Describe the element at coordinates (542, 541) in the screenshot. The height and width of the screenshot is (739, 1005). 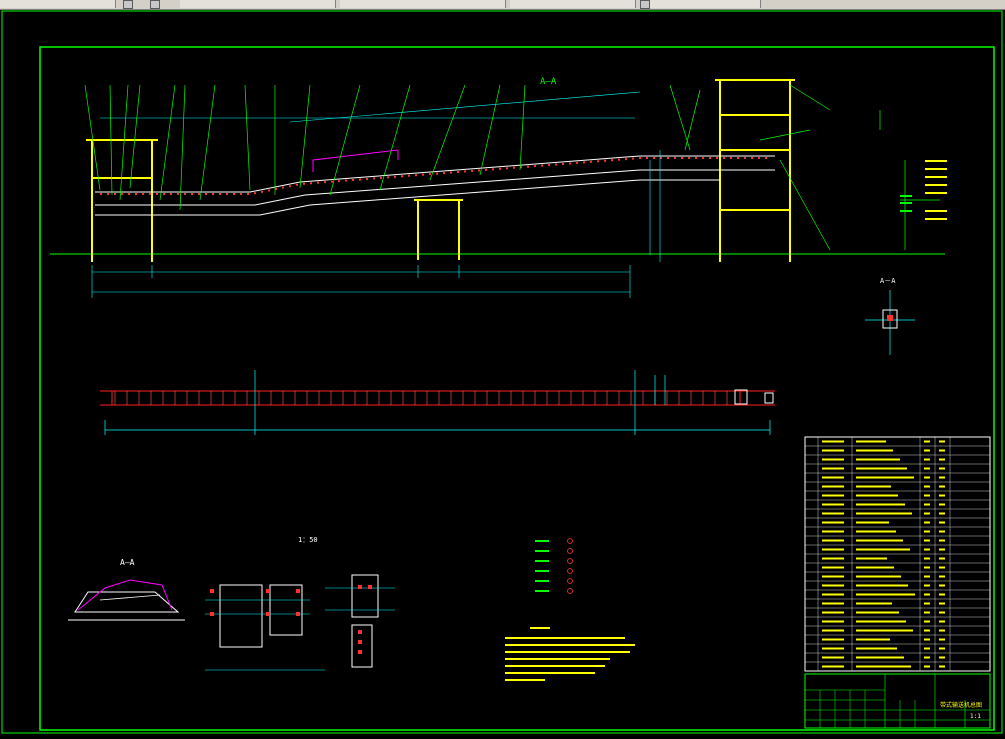
I see `legend-text-stroke` at that location.